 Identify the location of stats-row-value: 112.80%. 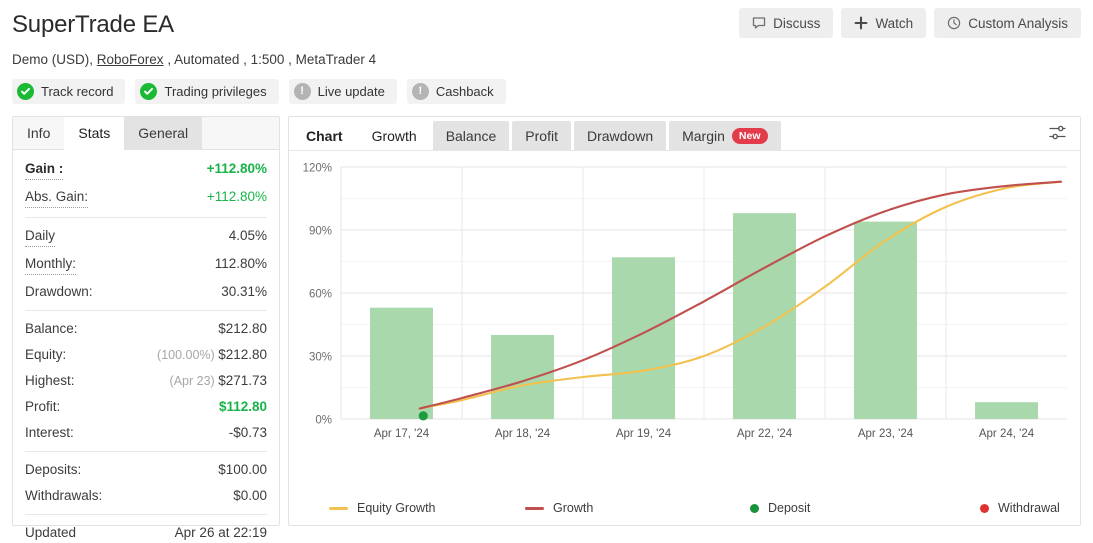
(240, 263).